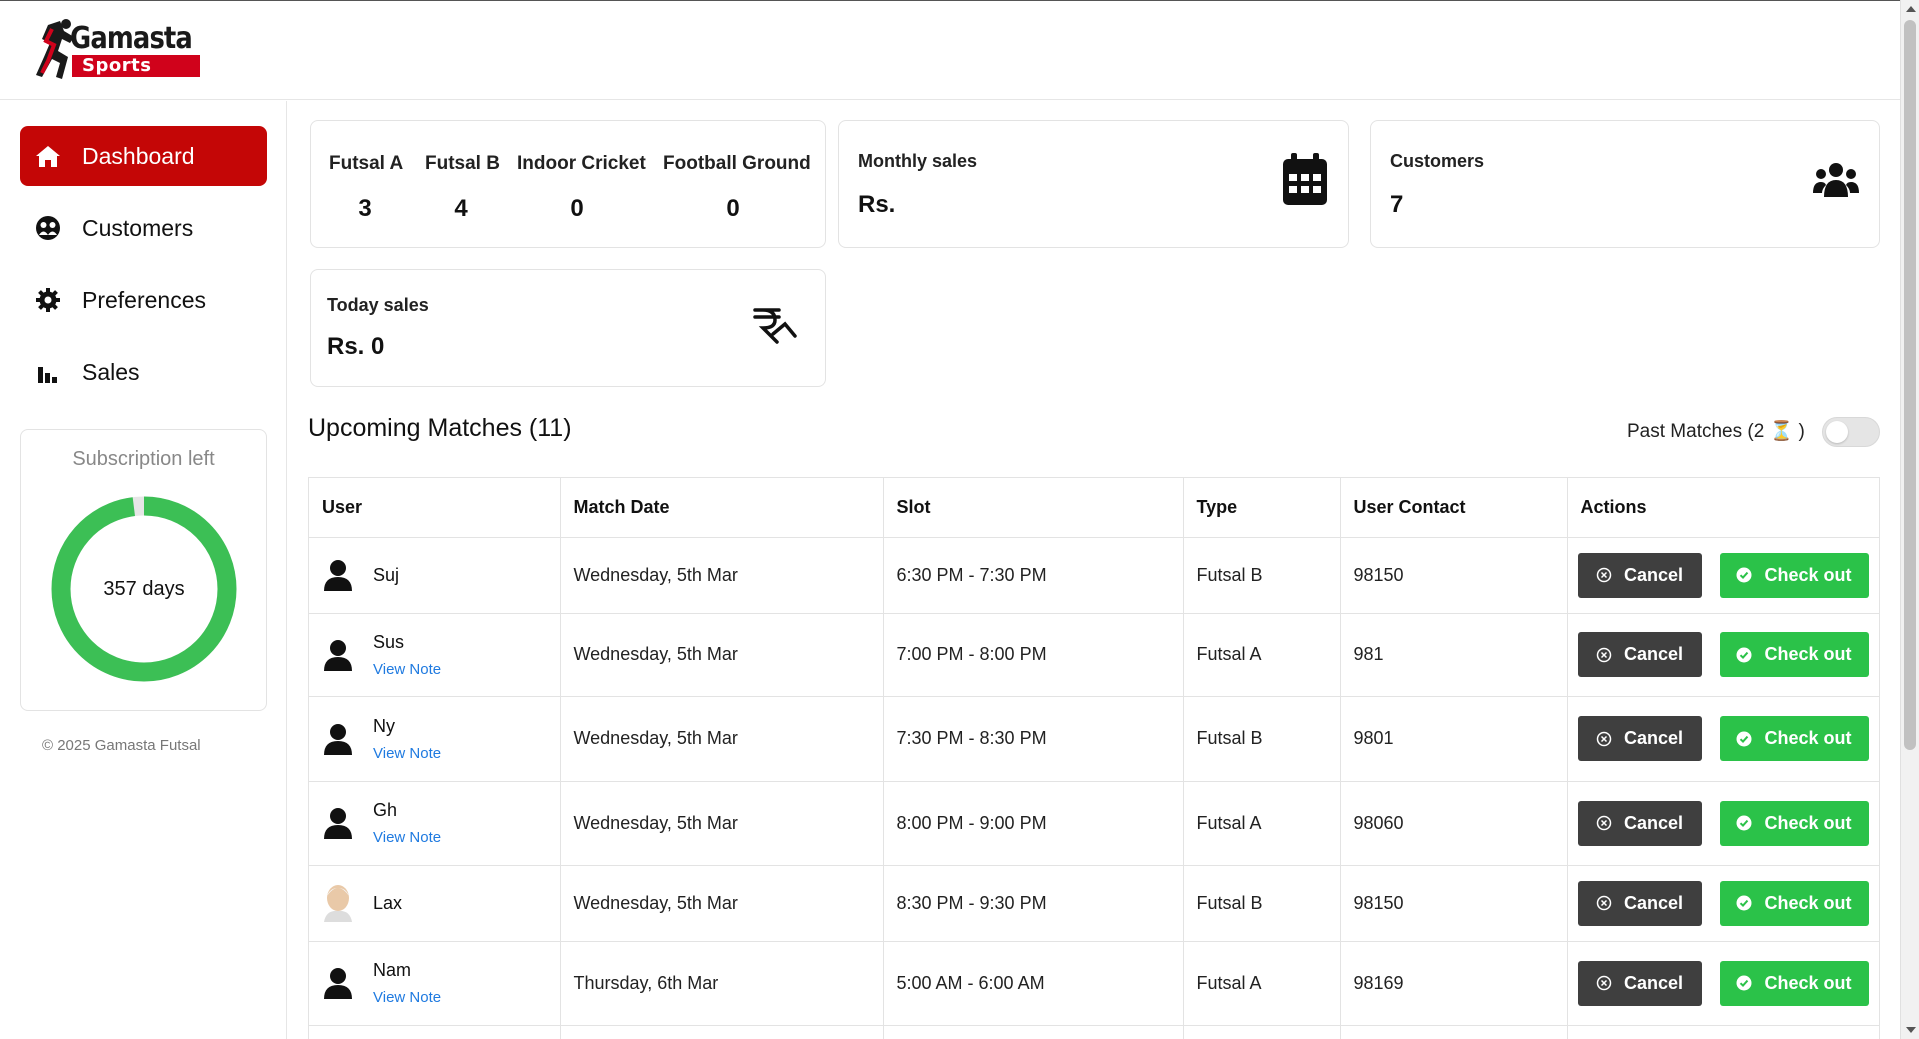 The height and width of the screenshot is (1039, 1919). I want to click on cell-user, so click(435, 1032).